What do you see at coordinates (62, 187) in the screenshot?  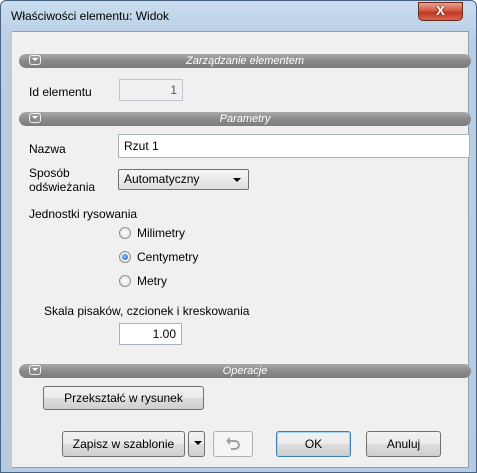 I see `refresh-label-line2: odświeżania` at bounding box center [62, 187].